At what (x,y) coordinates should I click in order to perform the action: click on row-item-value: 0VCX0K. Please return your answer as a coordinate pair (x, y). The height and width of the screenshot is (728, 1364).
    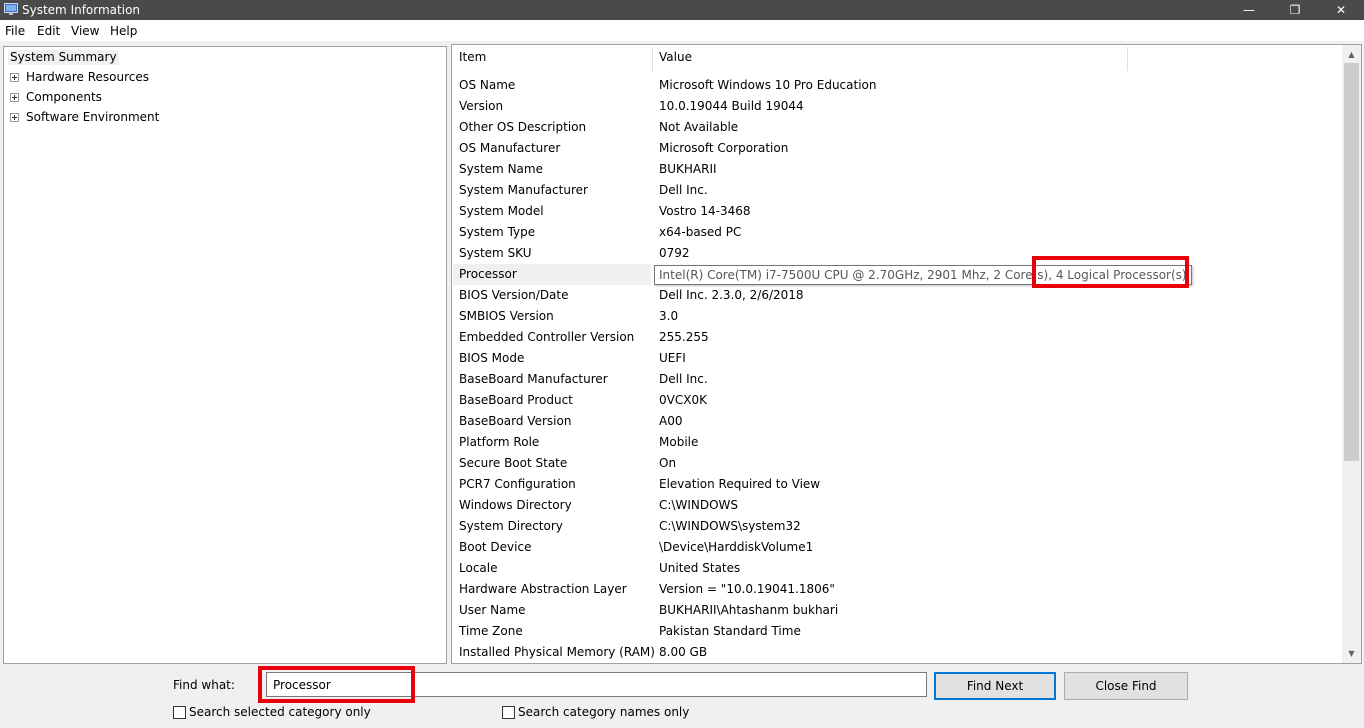
    Looking at the image, I should click on (683, 400).